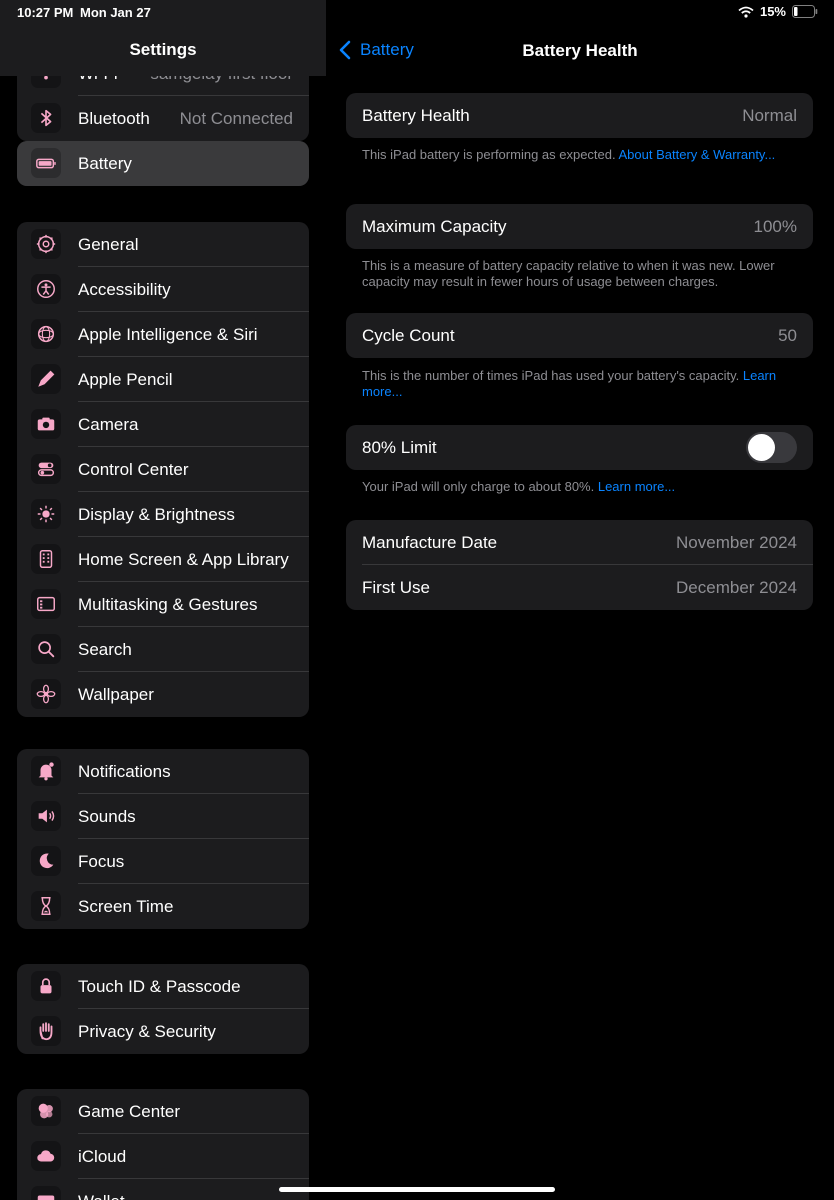 Image resolution: width=834 pixels, height=1200 pixels. What do you see at coordinates (163, 1156) in the screenshot?
I see `sidebar-item-icloud: iCloud` at bounding box center [163, 1156].